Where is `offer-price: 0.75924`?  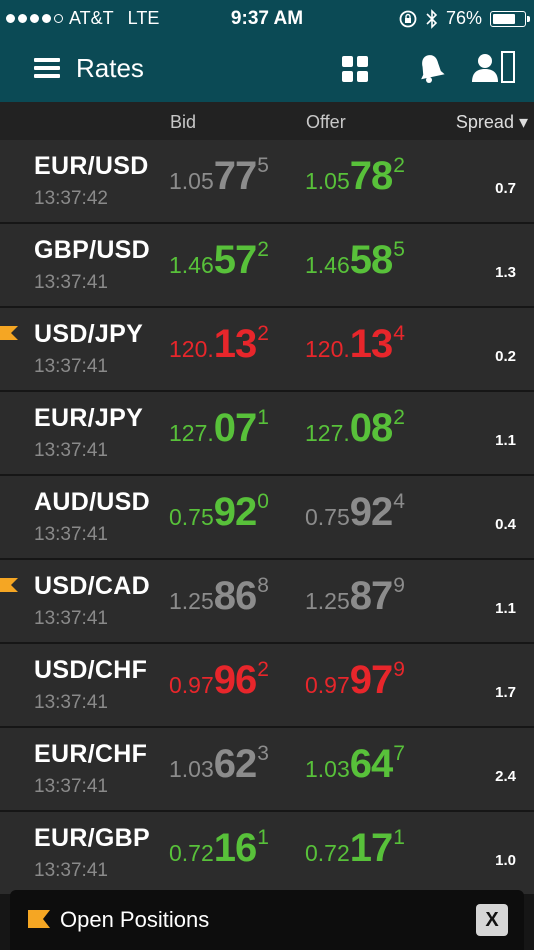 offer-price: 0.75924 is located at coordinates (355, 512).